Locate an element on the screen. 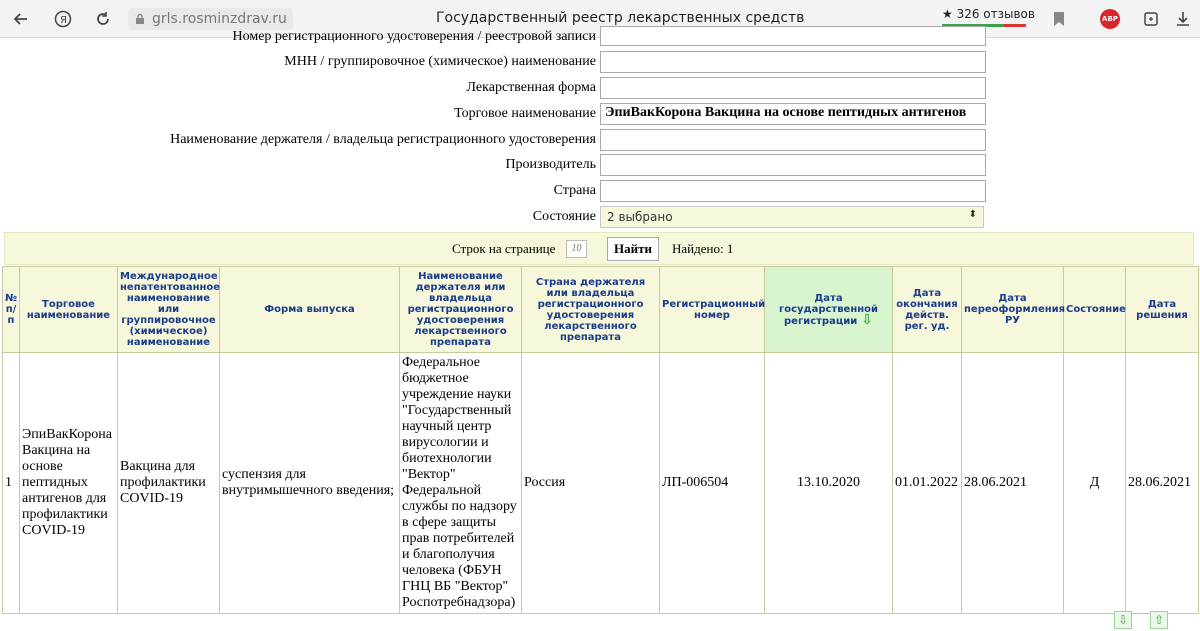 Image resolution: width=1200 pixels, height=631 pixels. inn-input is located at coordinates (793, 62).